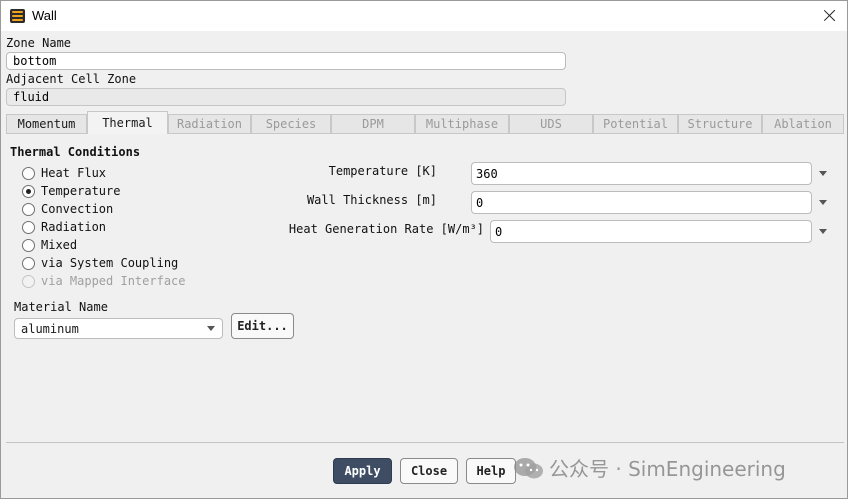 The image size is (848, 499). I want to click on close-button: Close, so click(429, 471).